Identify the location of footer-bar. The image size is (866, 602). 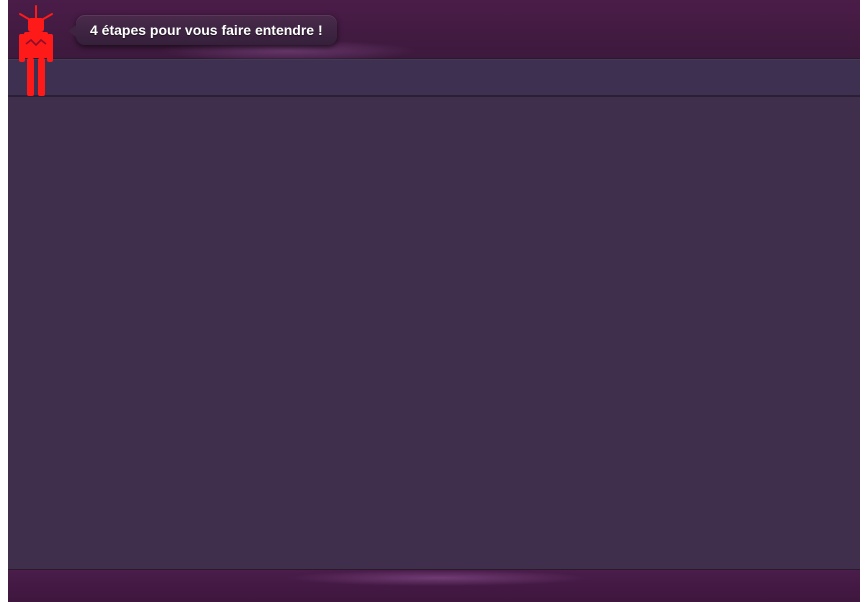
(434, 585).